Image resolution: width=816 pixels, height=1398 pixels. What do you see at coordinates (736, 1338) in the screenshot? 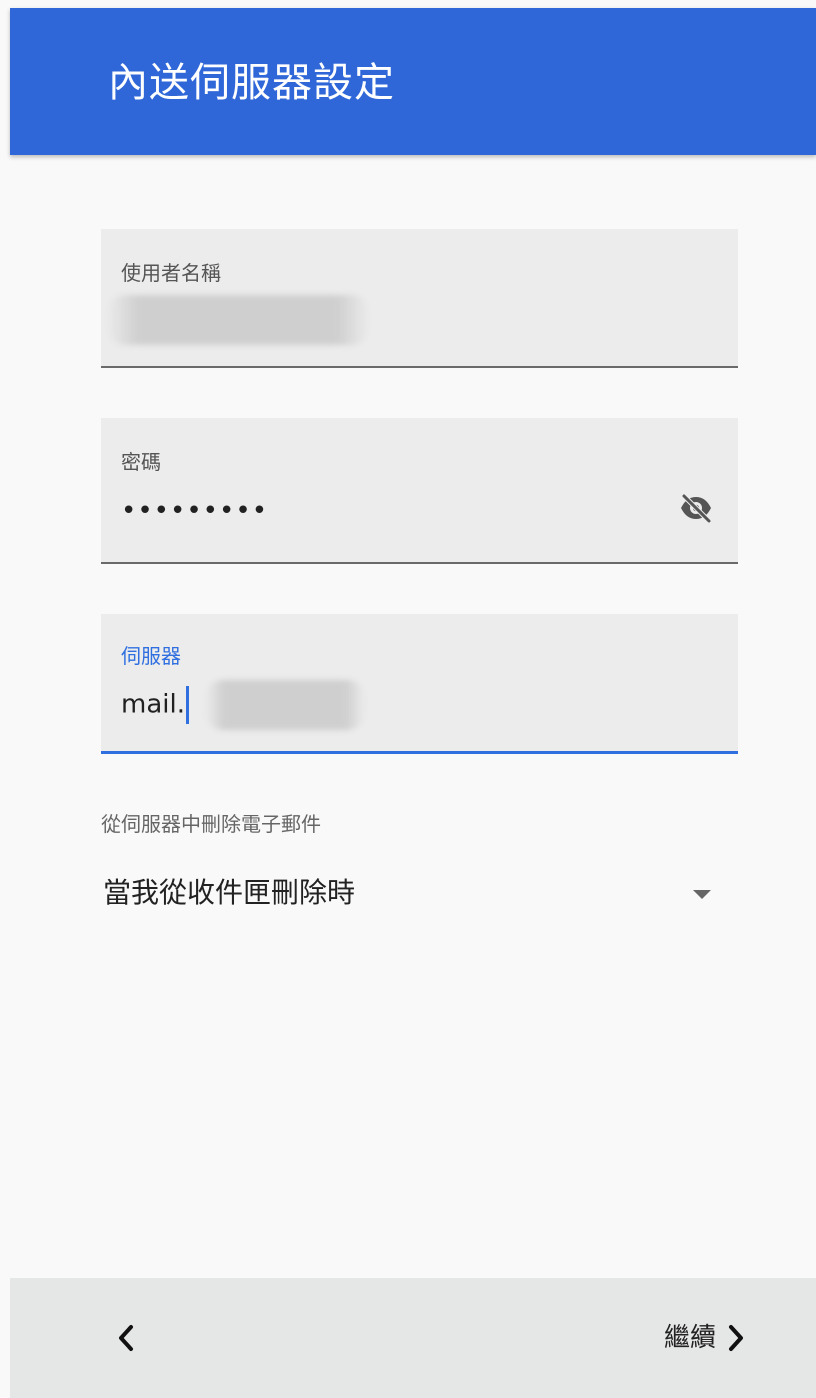
I see `chevron-right-icon` at bounding box center [736, 1338].